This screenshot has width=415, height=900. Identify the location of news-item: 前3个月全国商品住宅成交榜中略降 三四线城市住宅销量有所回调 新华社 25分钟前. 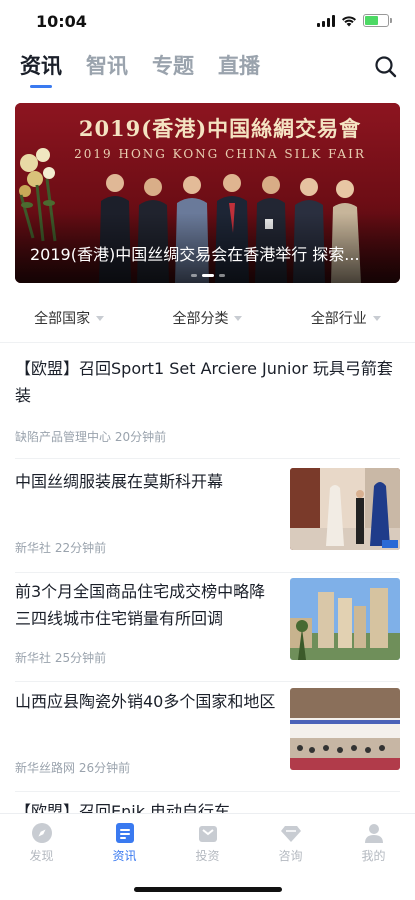
(207, 630).